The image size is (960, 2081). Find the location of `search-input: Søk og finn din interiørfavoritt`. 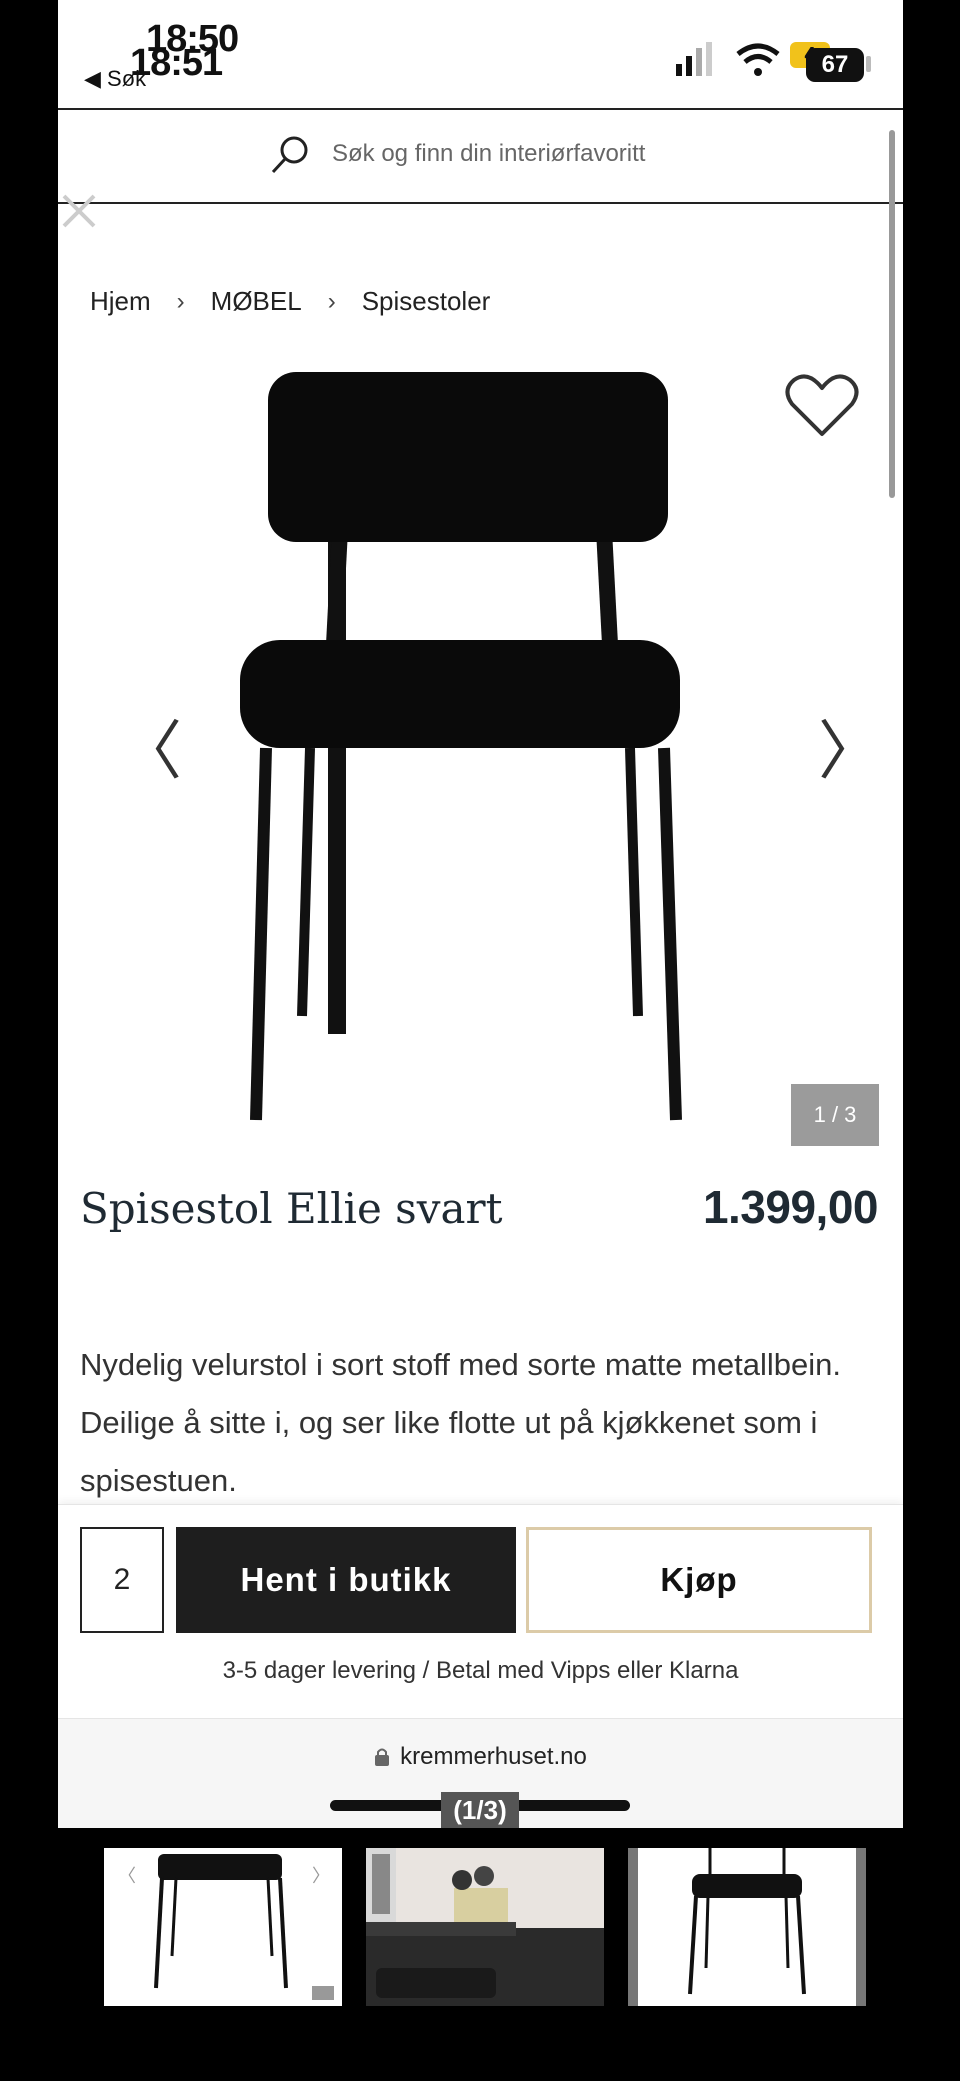

search-input: Søk og finn din interiørfavoritt is located at coordinates (488, 154).